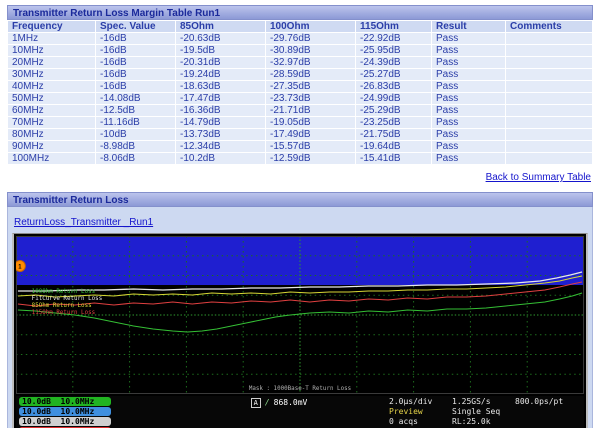 This screenshot has width=600, height=428. I want to click on run-plot-link: ReturnLoss_Transmitter _Run1, so click(83, 222).